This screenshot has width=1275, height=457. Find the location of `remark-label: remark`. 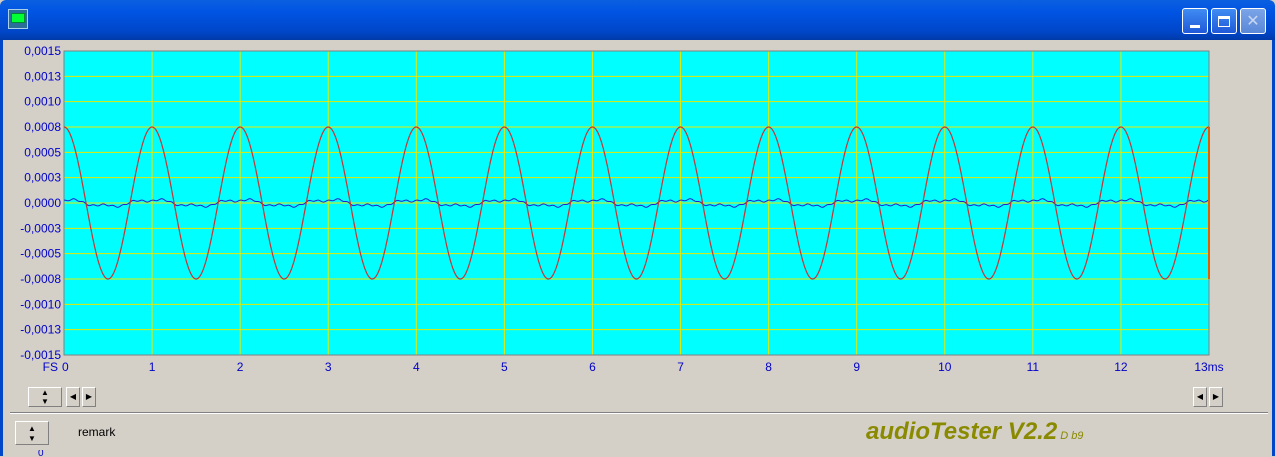

remark-label: remark is located at coordinates (97, 432).